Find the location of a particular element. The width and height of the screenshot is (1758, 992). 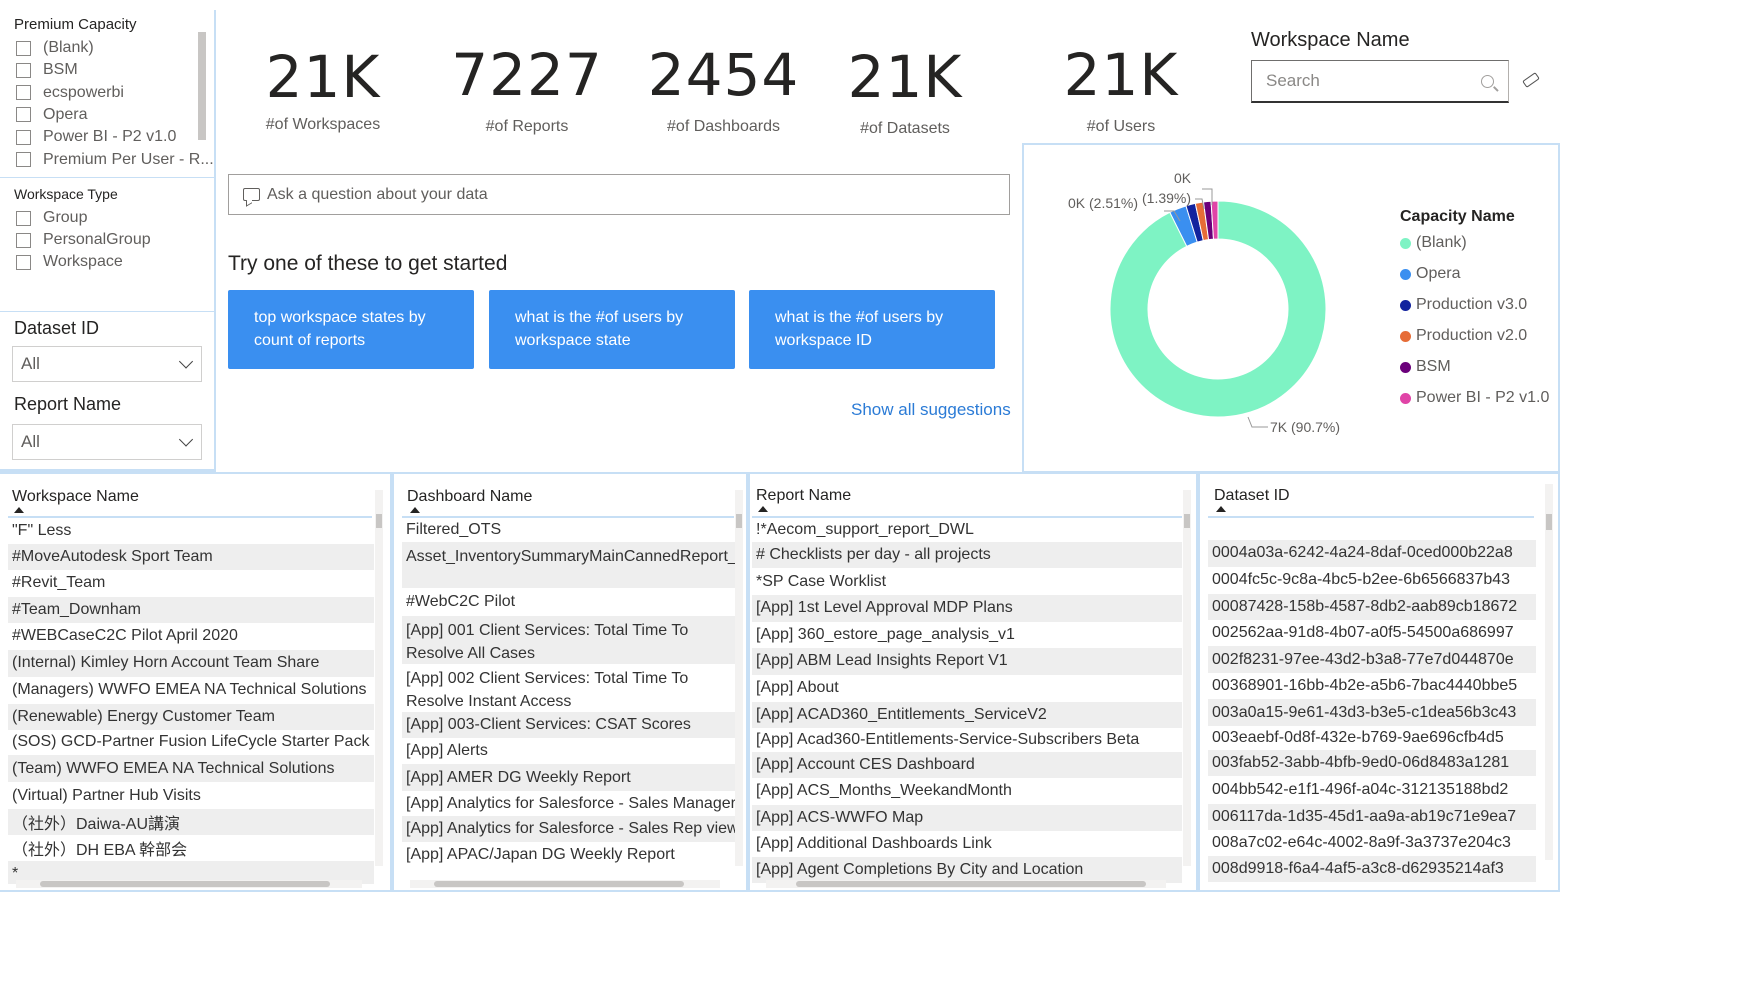

table-row: 0004a03a-6242-4a24-8daf-0ced000b22a8 is located at coordinates (1372, 553).